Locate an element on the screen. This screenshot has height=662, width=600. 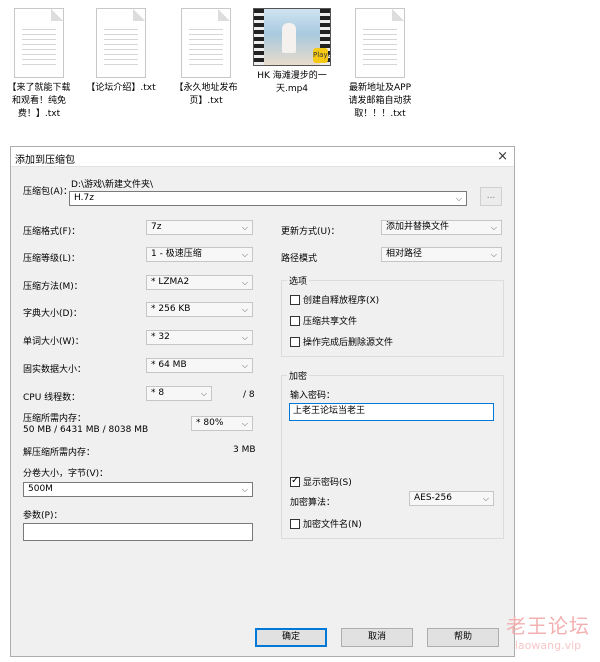
params-label: 参数(P)： is located at coordinates (43, 516).